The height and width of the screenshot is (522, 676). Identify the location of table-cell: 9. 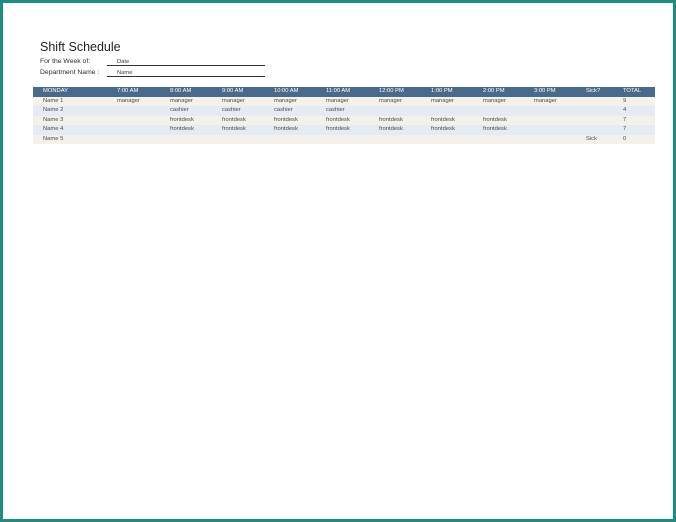
(624, 102).